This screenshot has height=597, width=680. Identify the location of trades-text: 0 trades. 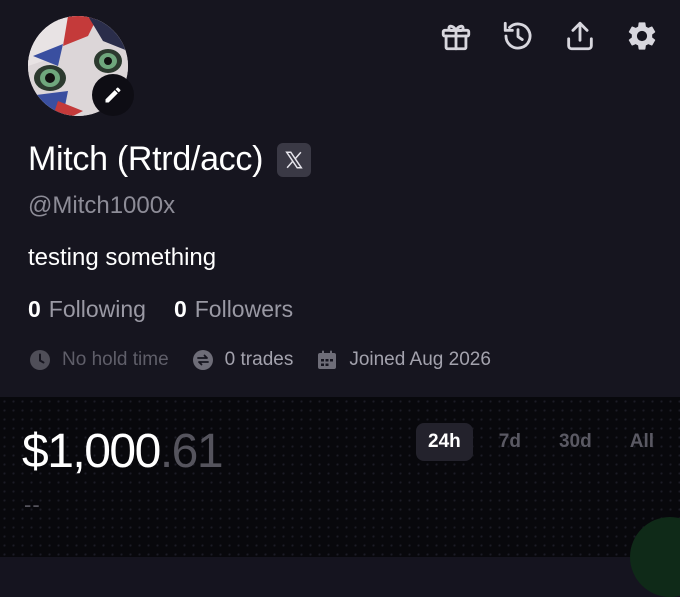
(259, 359).